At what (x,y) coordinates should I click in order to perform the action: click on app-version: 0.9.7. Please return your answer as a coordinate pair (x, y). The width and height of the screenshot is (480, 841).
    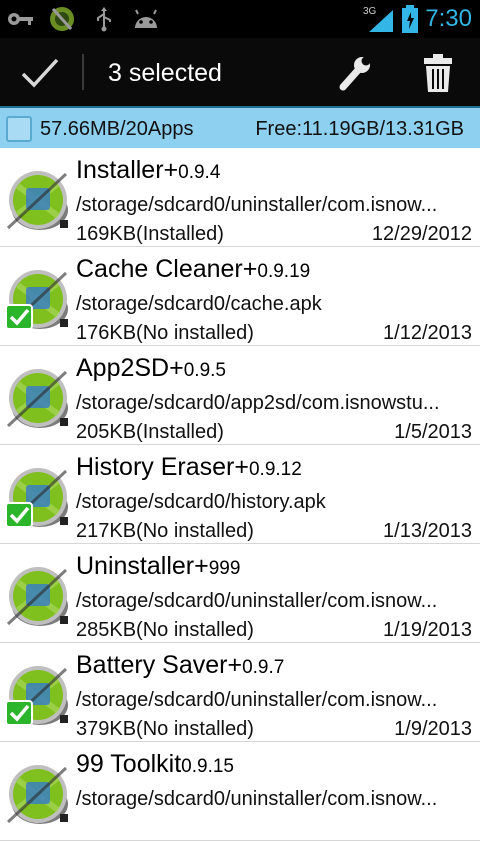
    Looking at the image, I should click on (263, 667).